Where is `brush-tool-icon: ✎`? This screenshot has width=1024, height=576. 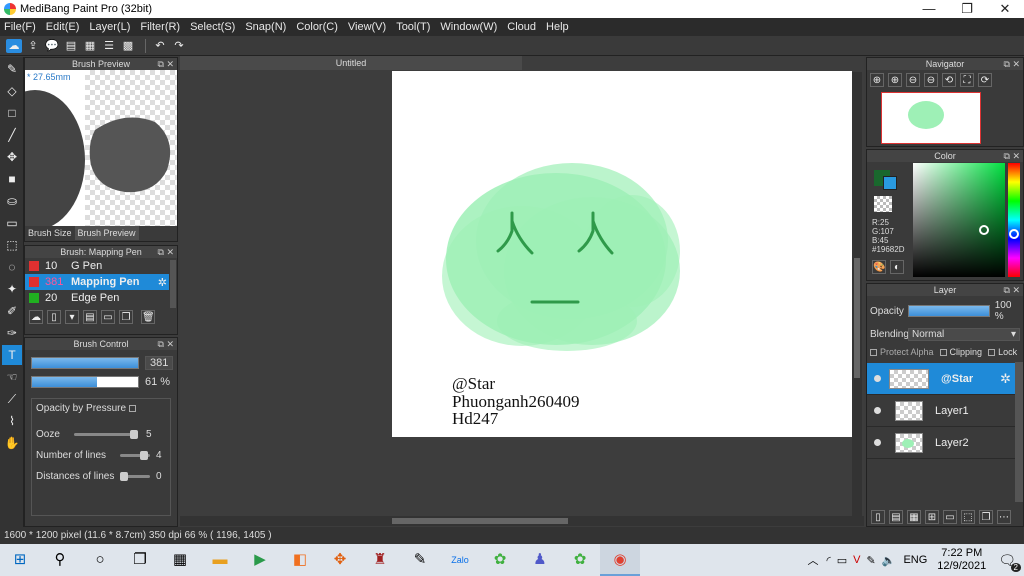
brush-tool-icon: ✎ is located at coordinates (12, 69).